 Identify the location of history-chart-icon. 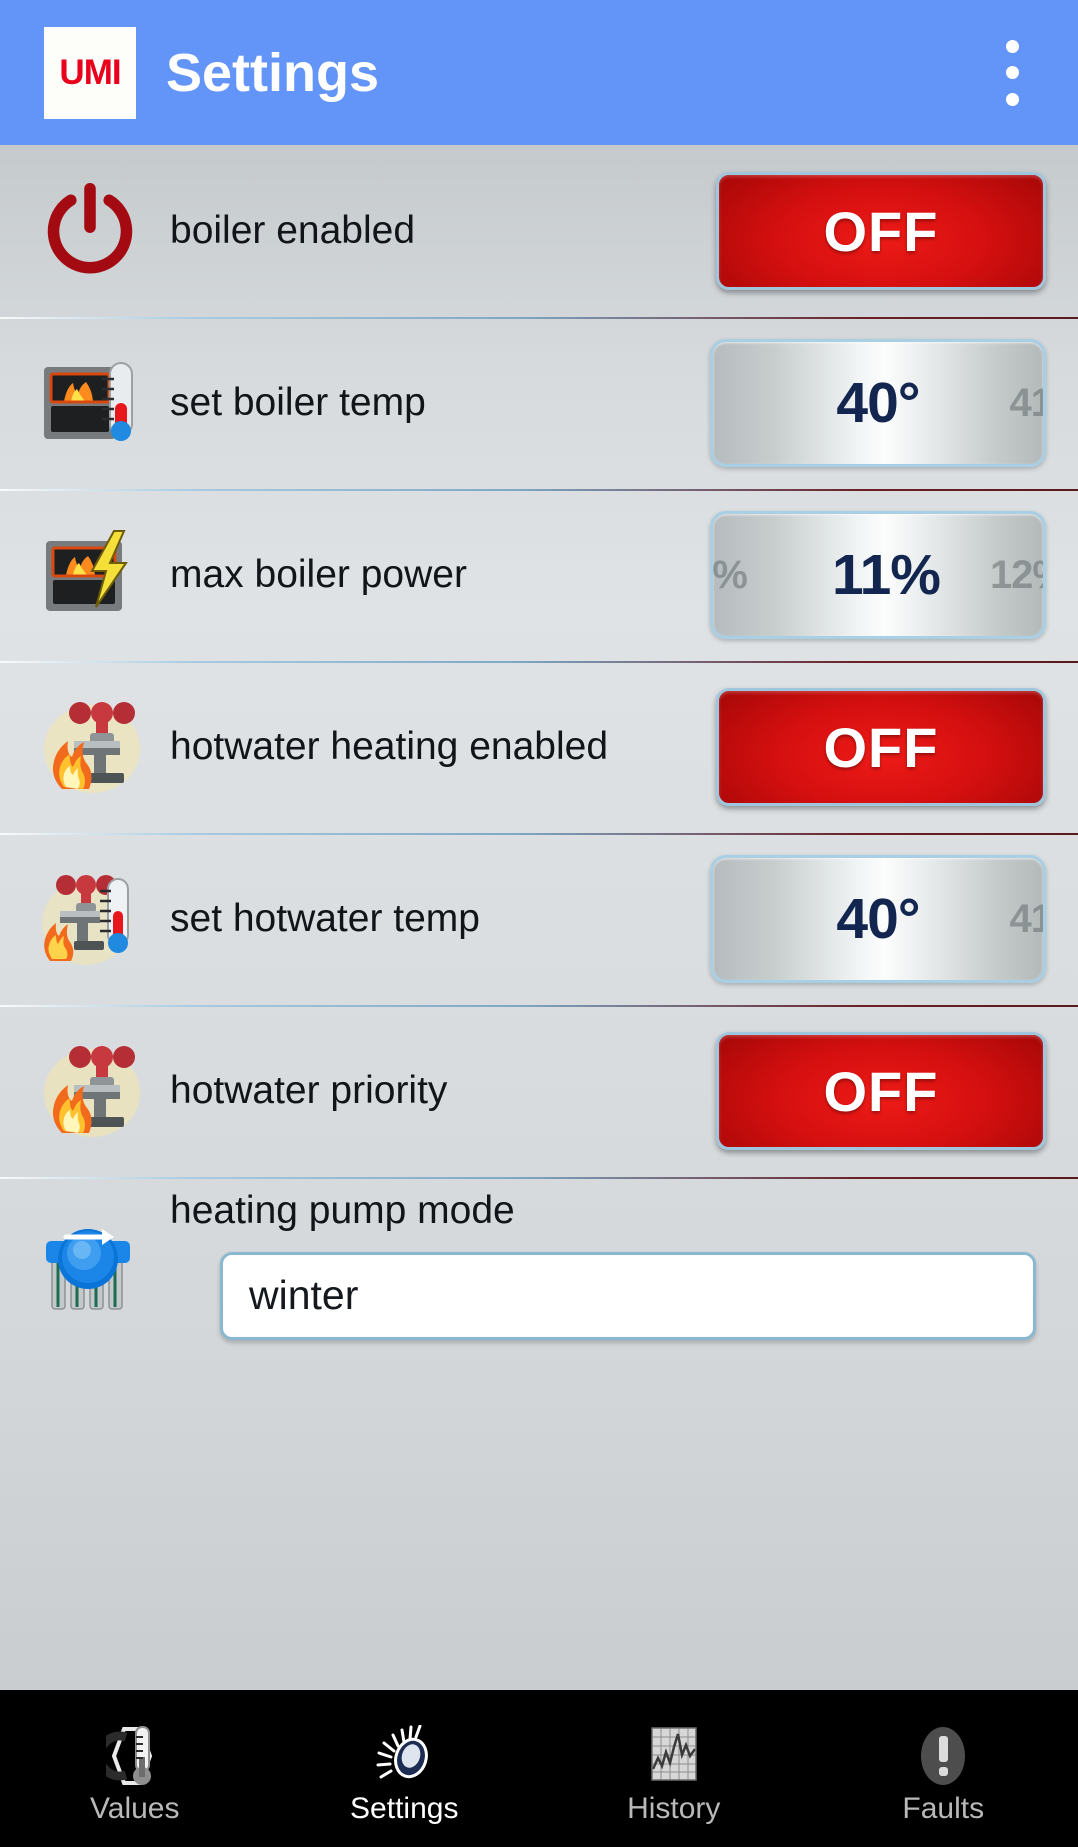
(674, 1756).